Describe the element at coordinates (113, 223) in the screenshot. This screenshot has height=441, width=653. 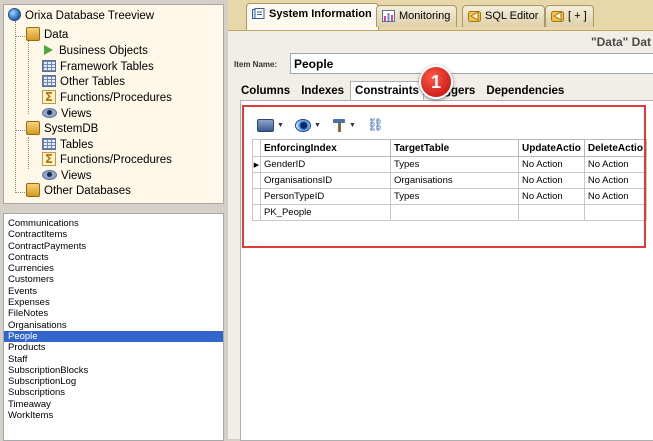
I see `list-item: Communications` at that location.